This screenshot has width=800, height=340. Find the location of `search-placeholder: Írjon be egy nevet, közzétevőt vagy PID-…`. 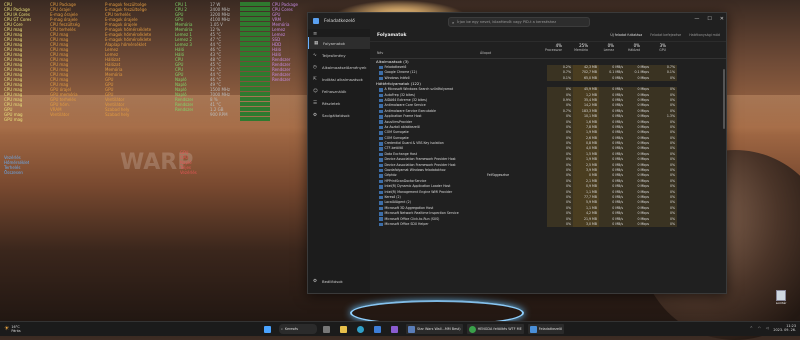

search-placeholder: Írjon be egy nevet, közzétevőt vagy PID-… is located at coordinates (506, 22).